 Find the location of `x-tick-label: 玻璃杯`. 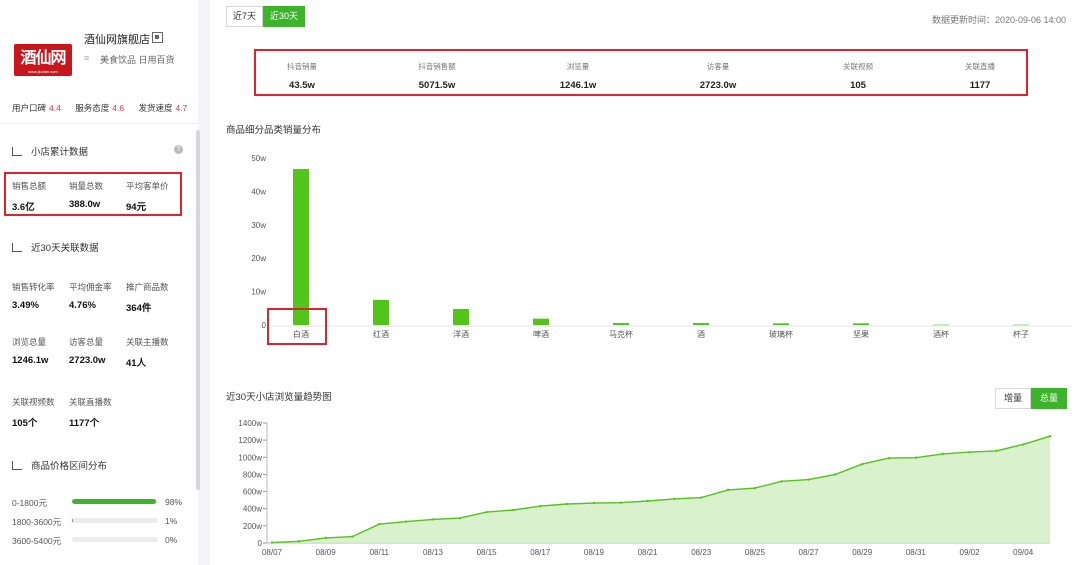

x-tick-label: 玻璃杯 is located at coordinates (781, 334).